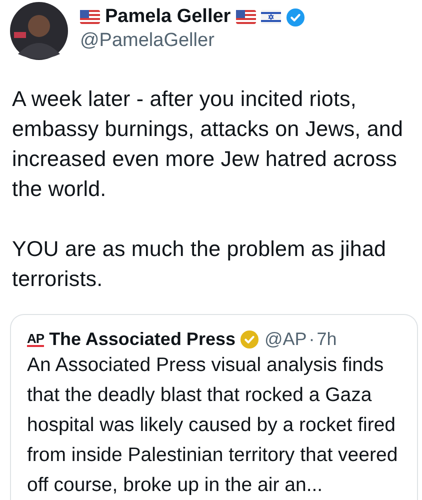  What do you see at coordinates (39, 31) in the screenshot?
I see `avatar` at bounding box center [39, 31].